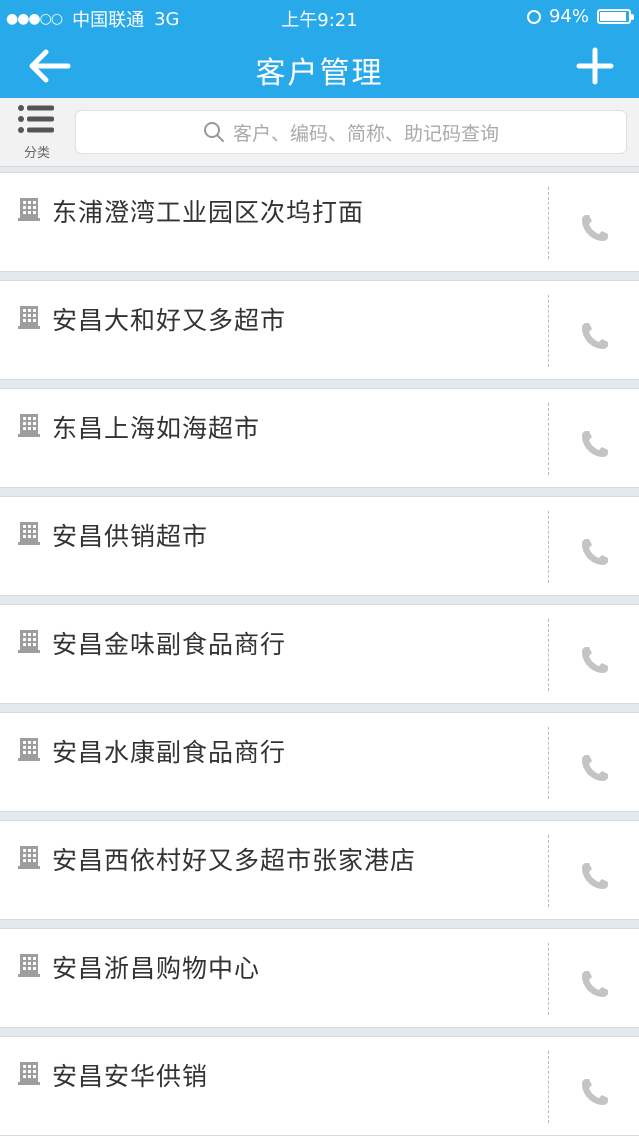  I want to click on customer-name: 安昌金味副食品商行, so click(169, 644).